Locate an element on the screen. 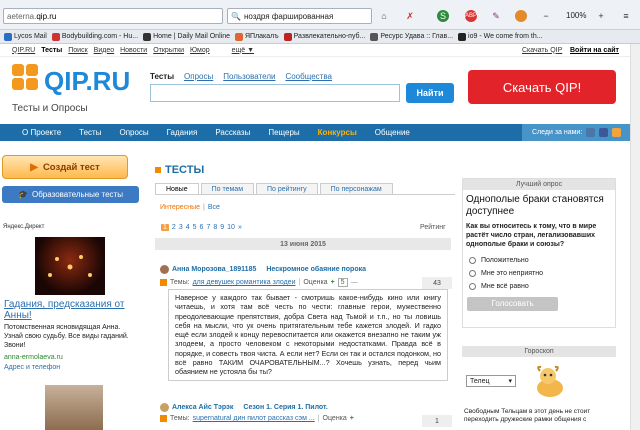  topnav-more: ещё ▼ is located at coordinates (243, 50).